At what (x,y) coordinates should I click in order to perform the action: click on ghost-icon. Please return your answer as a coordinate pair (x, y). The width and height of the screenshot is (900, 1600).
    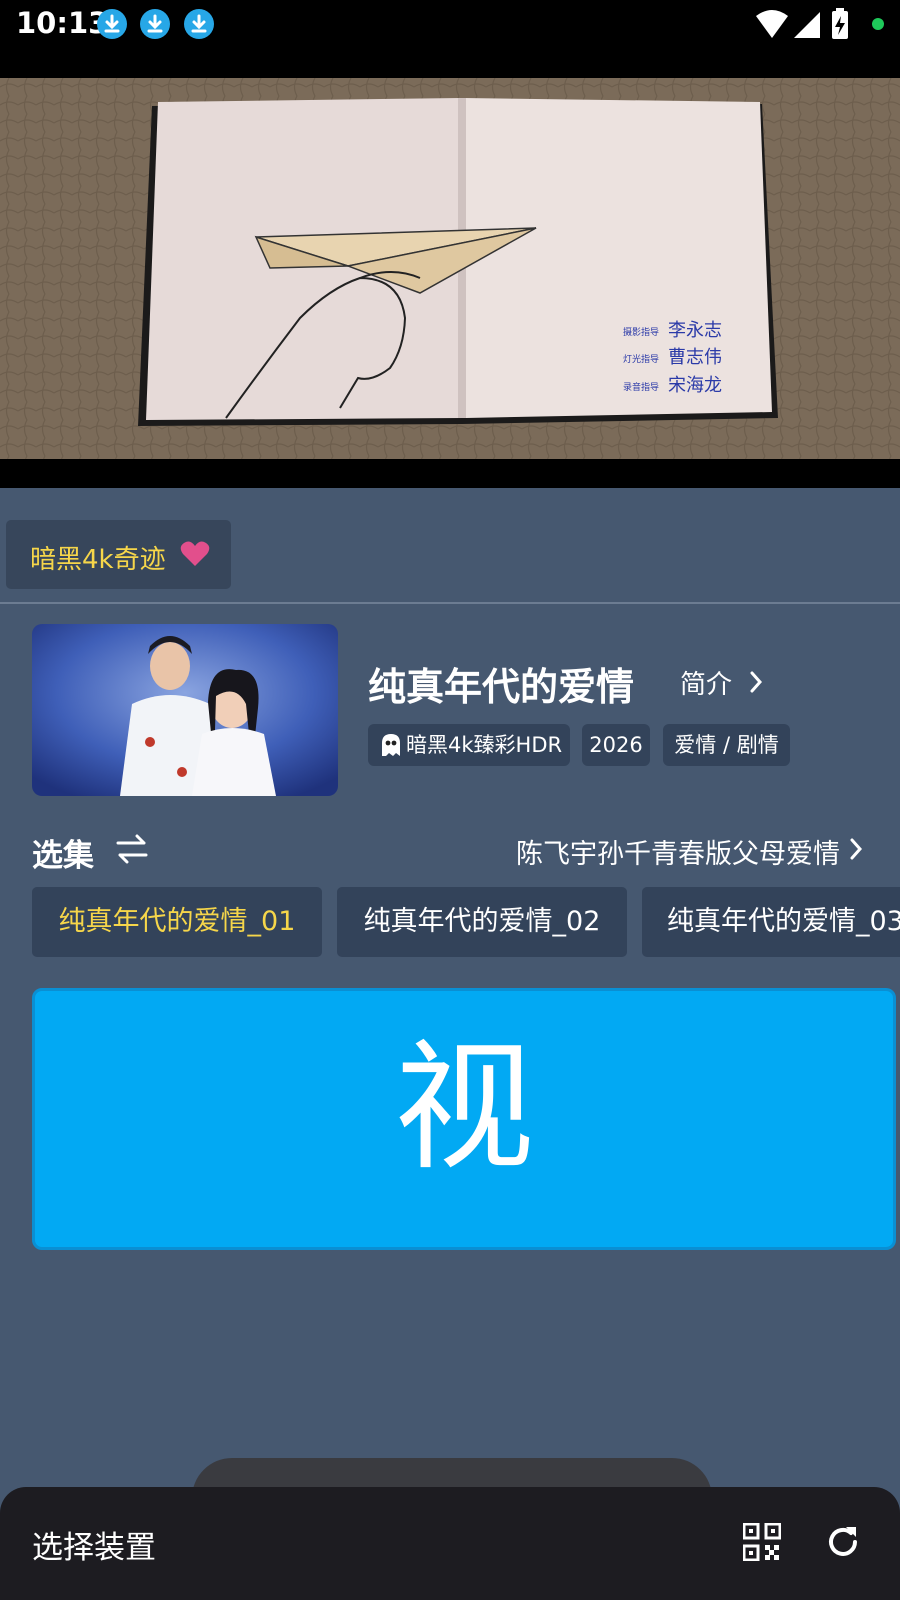
    Looking at the image, I should click on (391, 745).